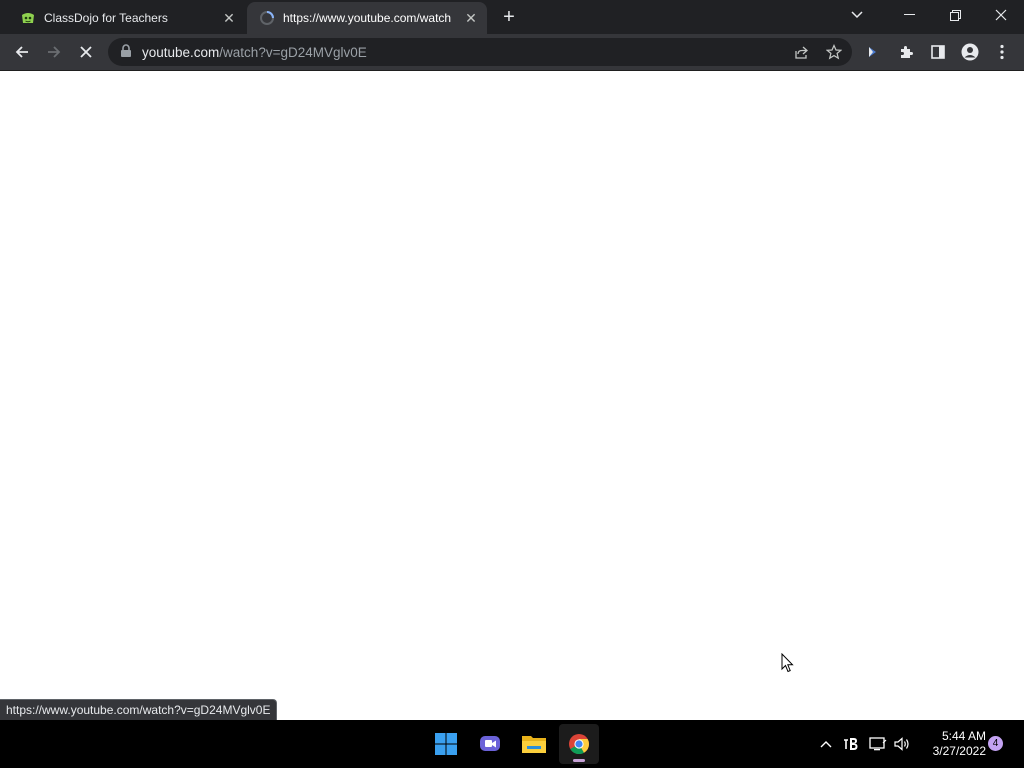  What do you see at coordinates (446, 744) in the screenshot?
I see `start-windows-icon` at bounding box center [446, 744].